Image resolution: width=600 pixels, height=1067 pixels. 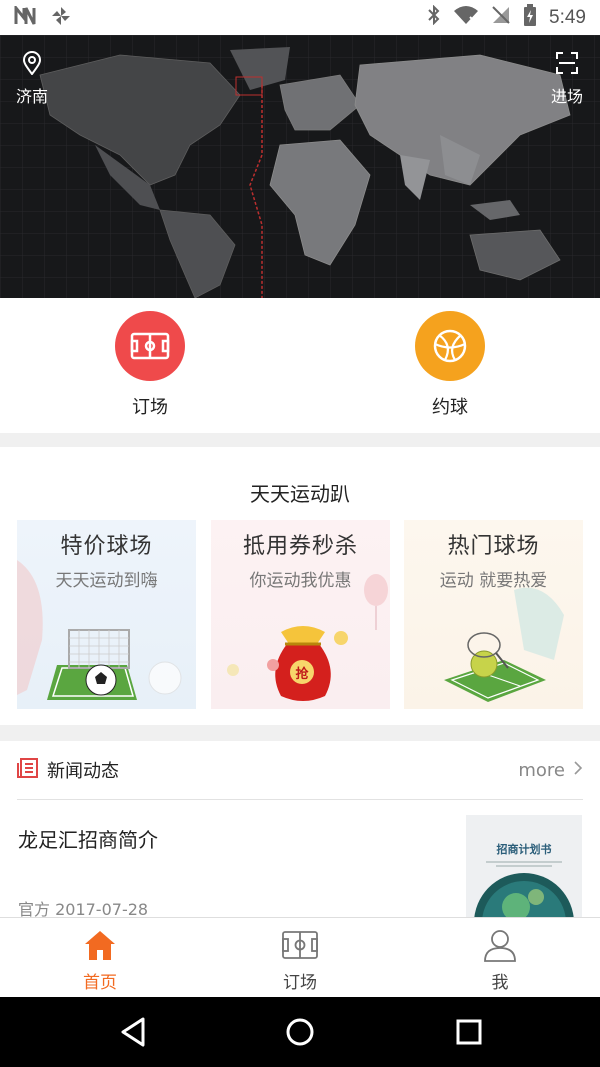 I want to click on section-title: 天天运动趴, so click(x=300, y=494).